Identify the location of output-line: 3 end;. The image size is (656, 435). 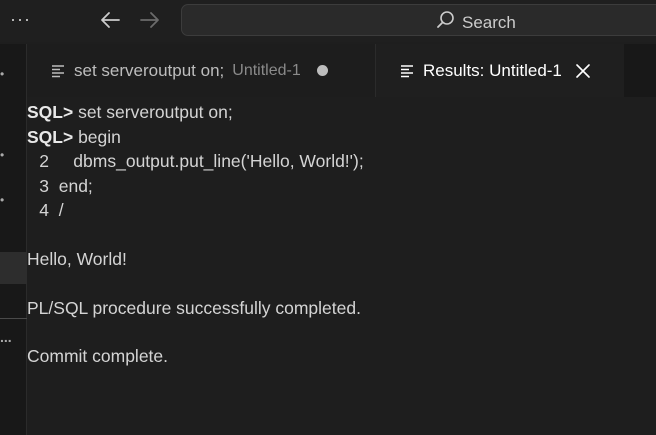
(60, 186).